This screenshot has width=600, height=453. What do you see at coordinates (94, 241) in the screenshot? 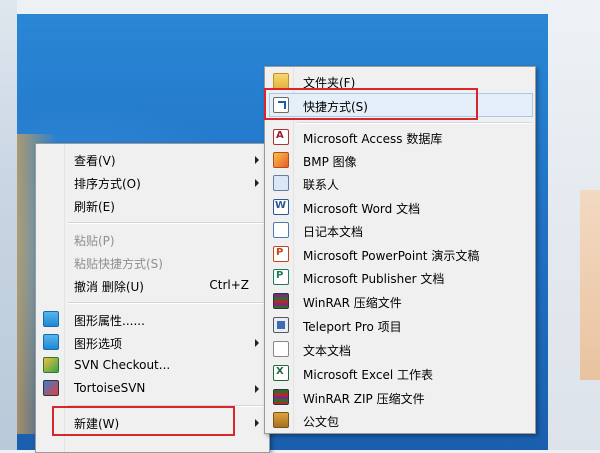
I see `menu-item-label: 粘贴(P)` at bounding box center [94, 241].